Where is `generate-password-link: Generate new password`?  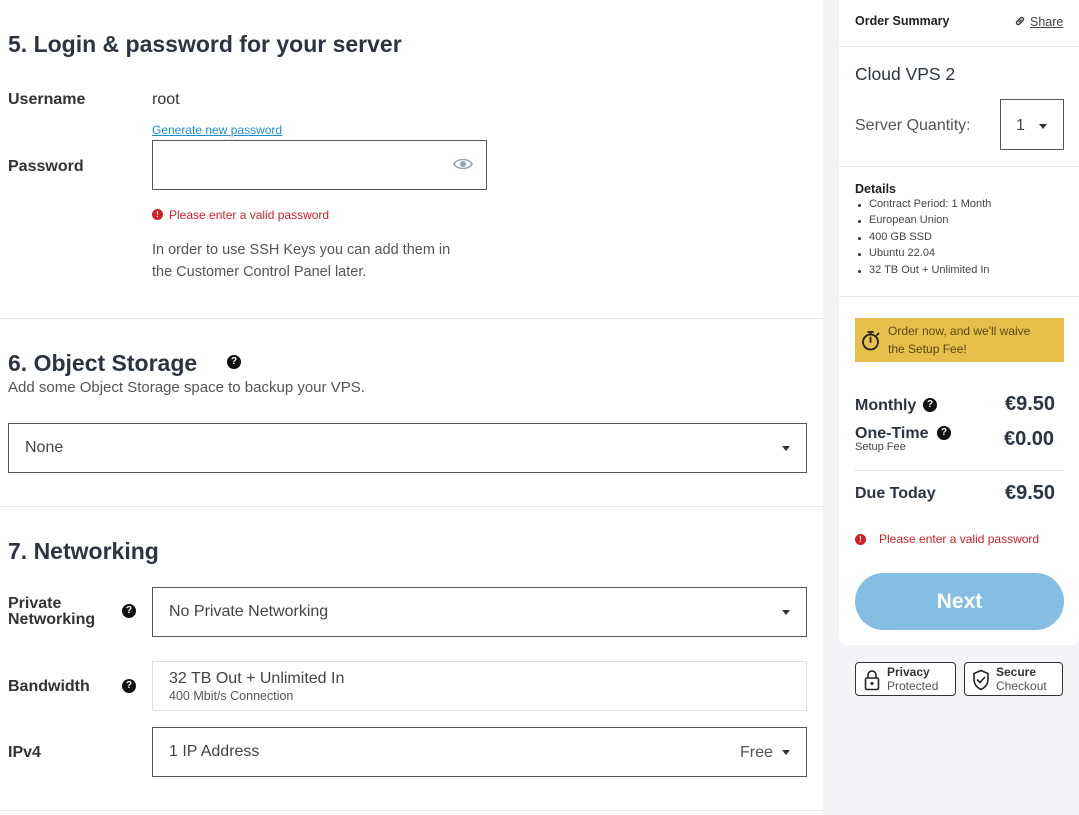 generate-password-link: Generate new password is located at coordinates (217, 130).